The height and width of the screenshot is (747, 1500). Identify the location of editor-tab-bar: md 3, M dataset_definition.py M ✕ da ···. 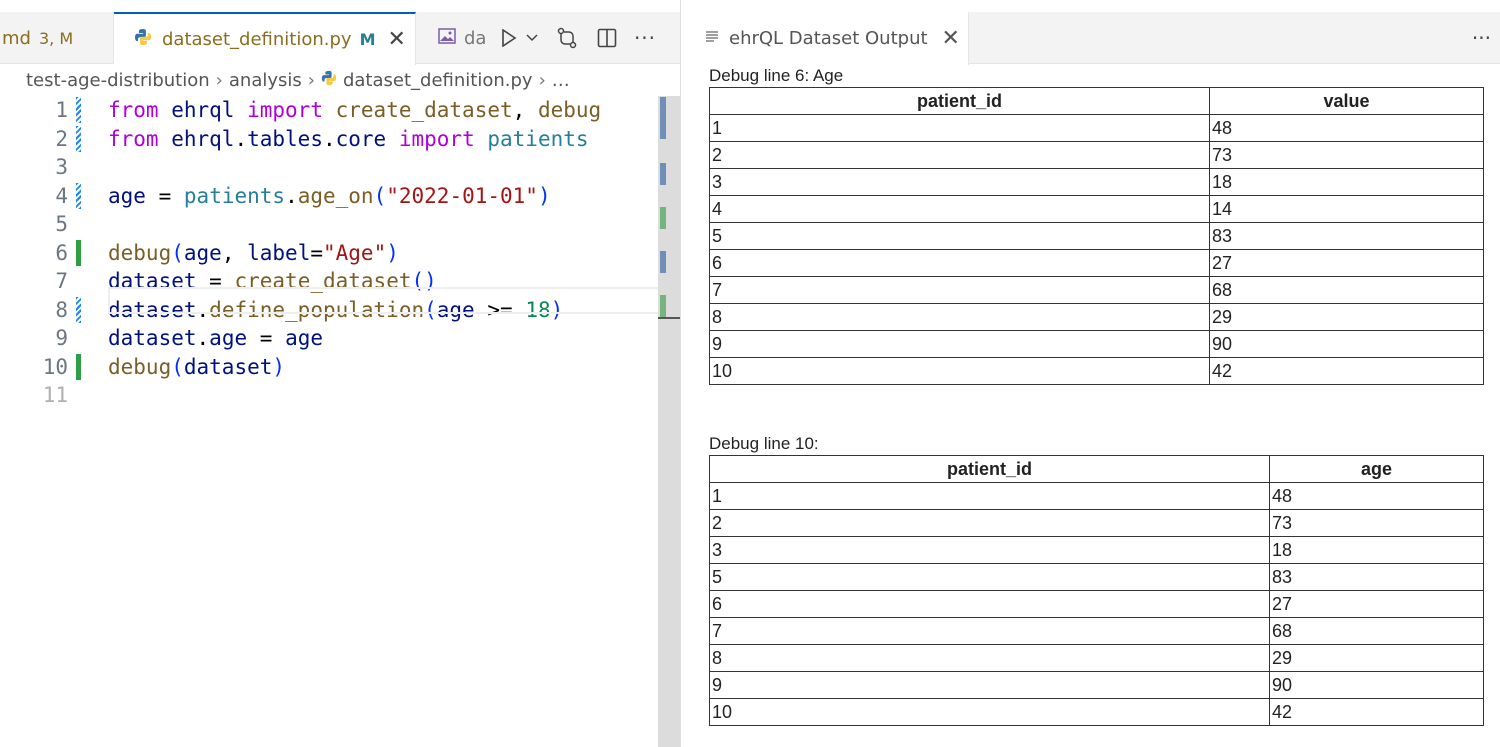
(340, 38).